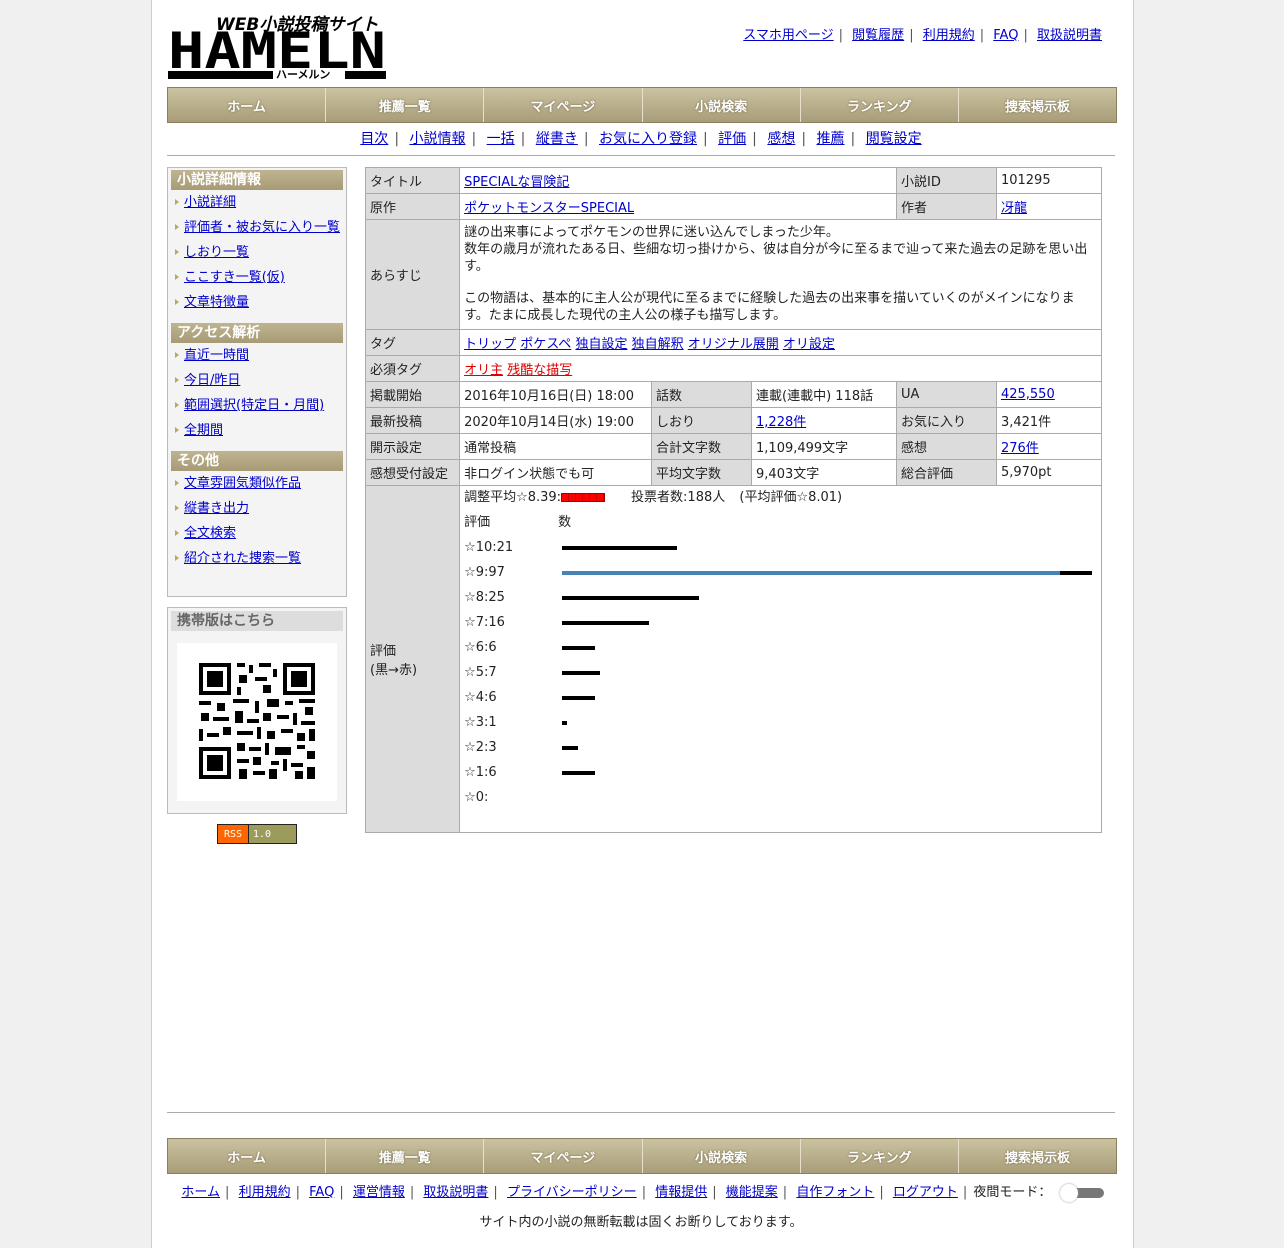  Describe the element at coordinates (257, 461) in the screenshot. I see `sidebar-heading-other: その他` at that location.